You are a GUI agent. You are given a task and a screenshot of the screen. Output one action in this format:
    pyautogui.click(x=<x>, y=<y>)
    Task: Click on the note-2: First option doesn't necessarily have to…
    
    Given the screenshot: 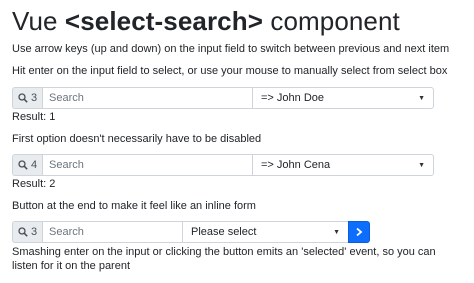 What is the action you would take?
    pyautogui.click(x=137, y=139)
    